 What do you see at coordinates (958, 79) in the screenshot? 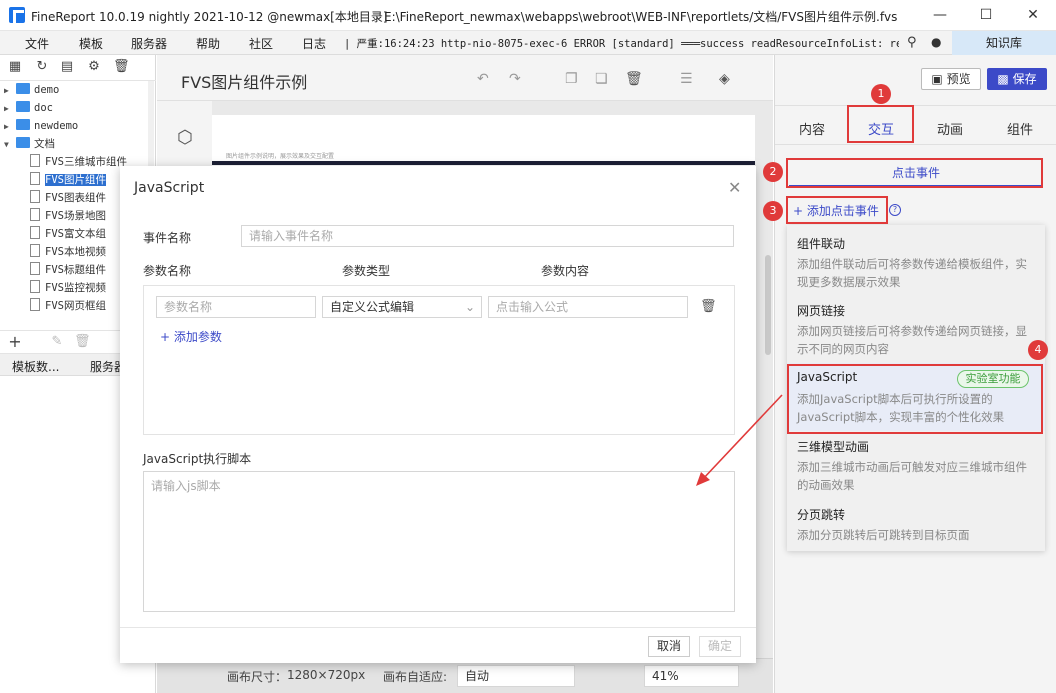
I see `preview-label: 预览` at bounding box center [958, 79].